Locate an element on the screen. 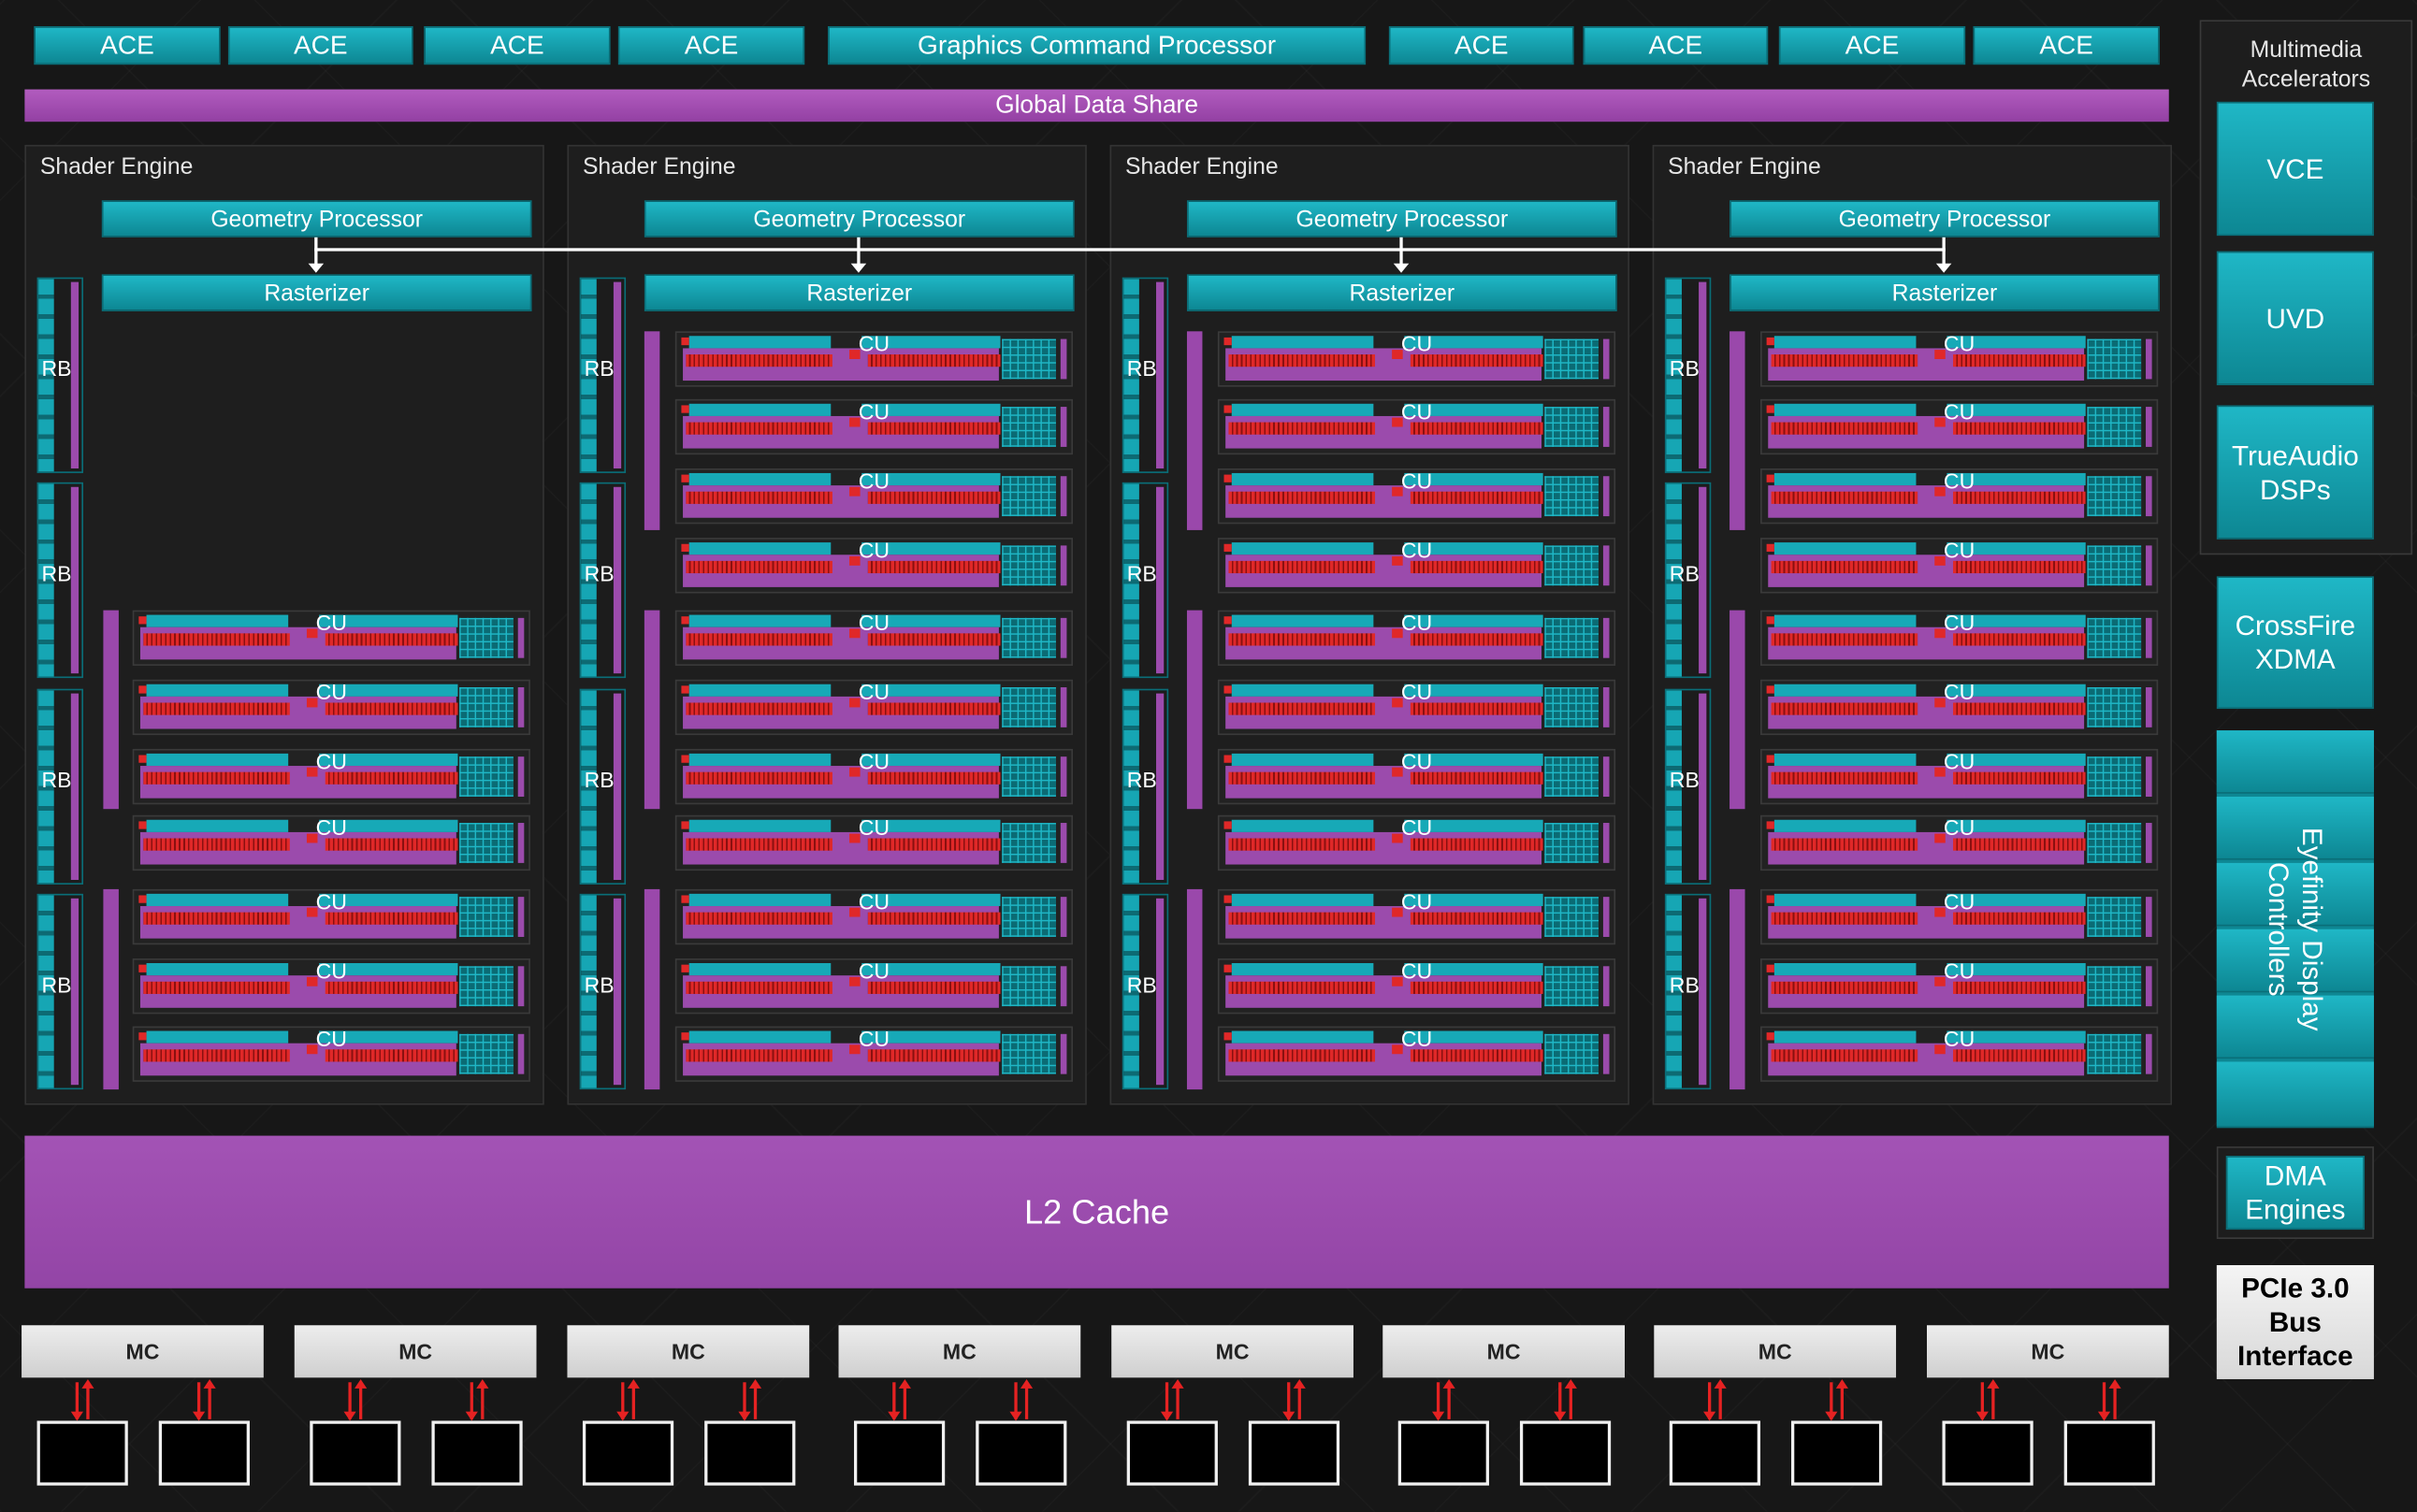 The height and width of the screenshot is (1512, 2417). global-data-share: Global Data Share is located at coordinates (1097, 105).